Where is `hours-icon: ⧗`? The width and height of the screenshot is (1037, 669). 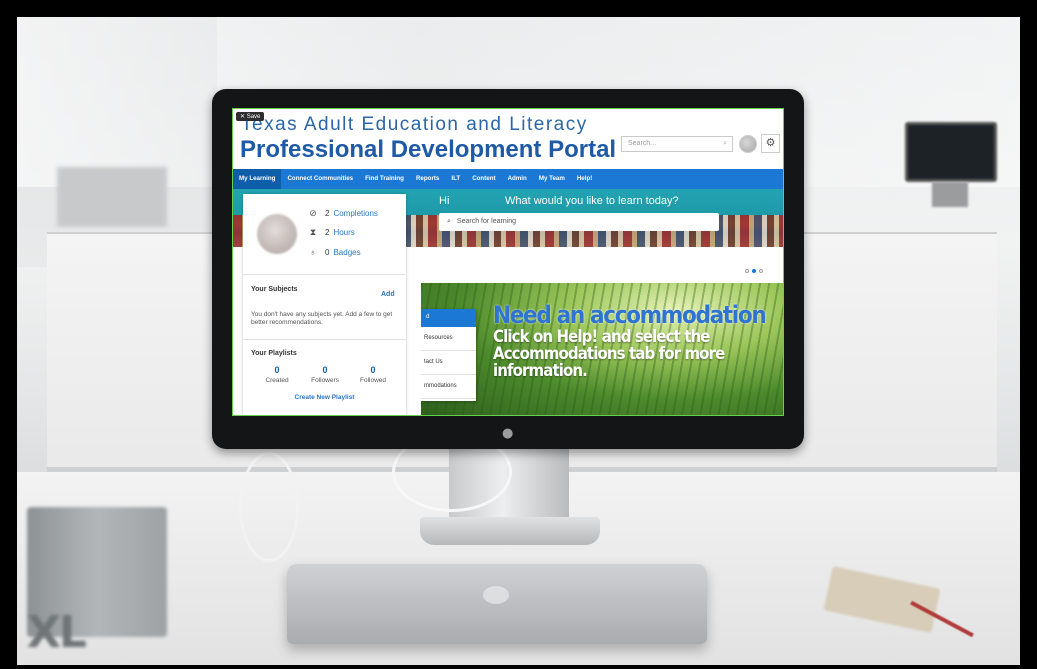 hours-icon: ⧗ is located at coordinates (313, 232).